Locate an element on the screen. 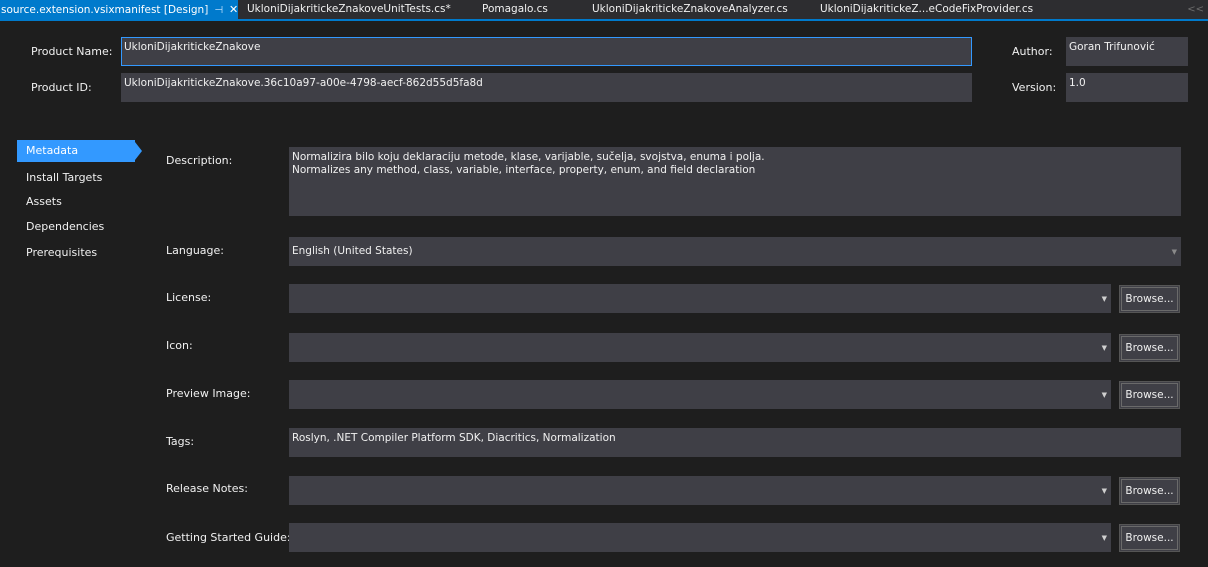 The image size is (1208, 567). nav-item-assets: Assets is located at coordinates (44, 201).